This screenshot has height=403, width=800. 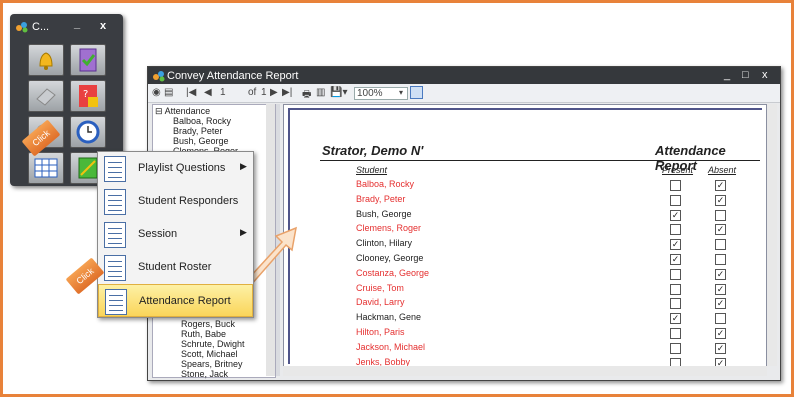 What do you see at coordinates (264, 92) in the screenshot?
I see `page-total: 1` at bounding box center [264, 92].